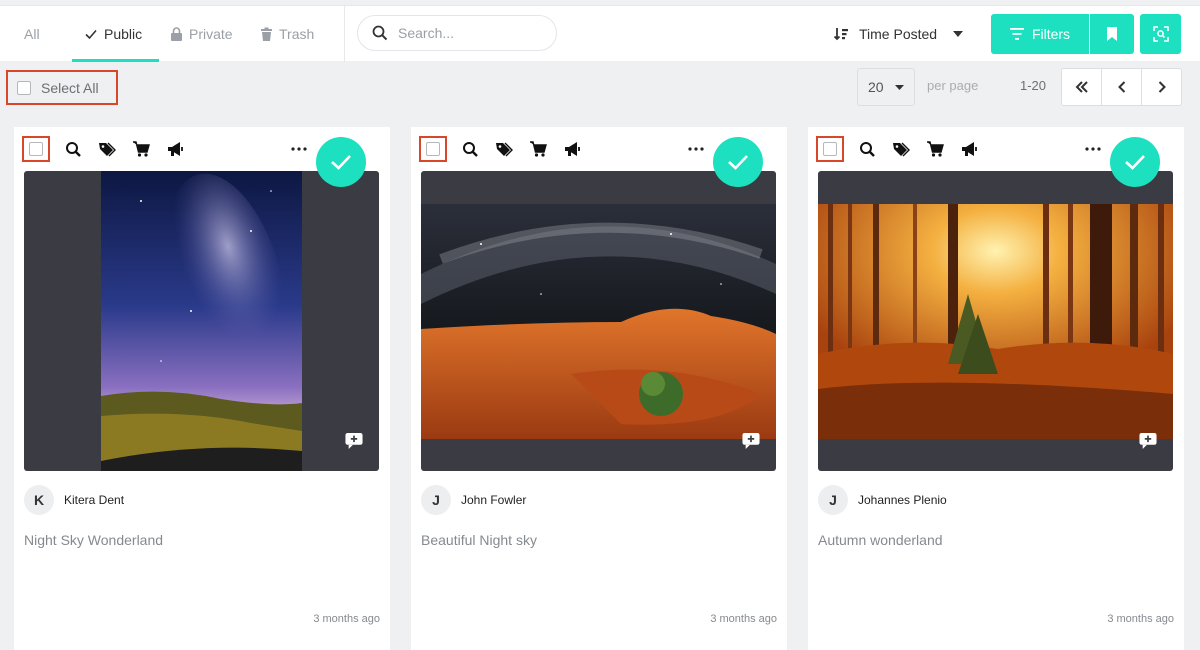 This screenshot has width=1200, height=650. Describe the element at coordinates (1051, 34) in the screenshot. I see `filters-label: Filters` at that location.